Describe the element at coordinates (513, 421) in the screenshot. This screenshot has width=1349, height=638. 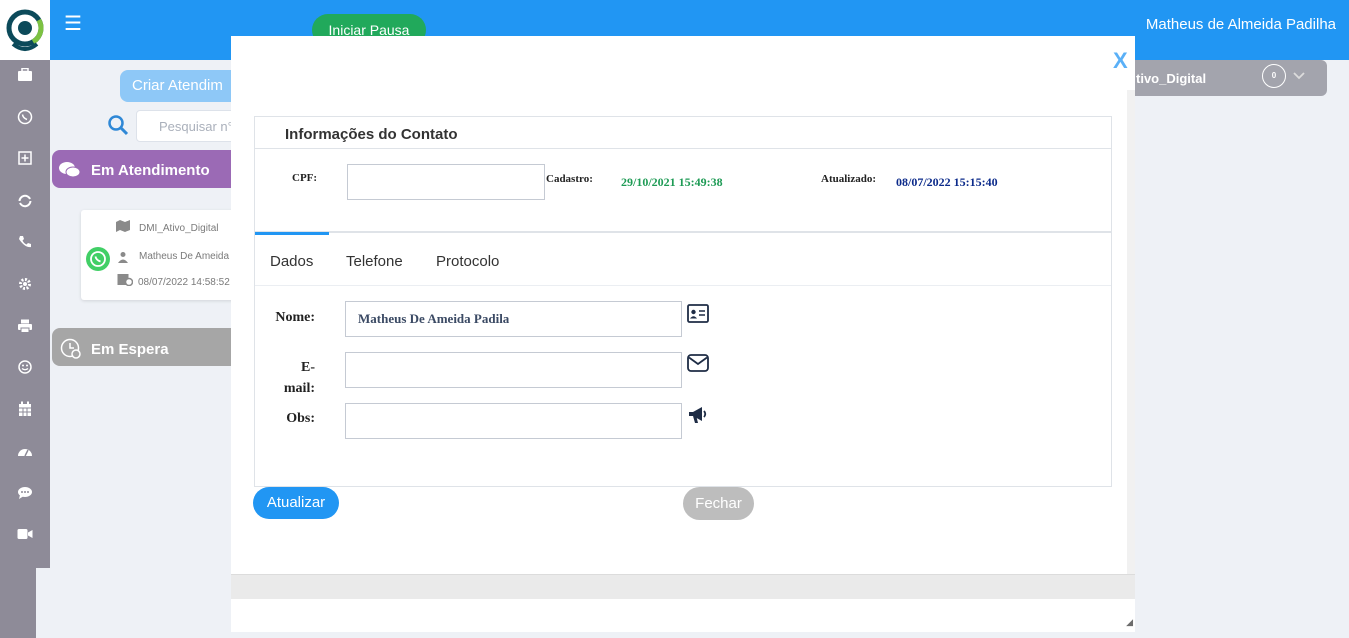
I see `obs-input` at that location.